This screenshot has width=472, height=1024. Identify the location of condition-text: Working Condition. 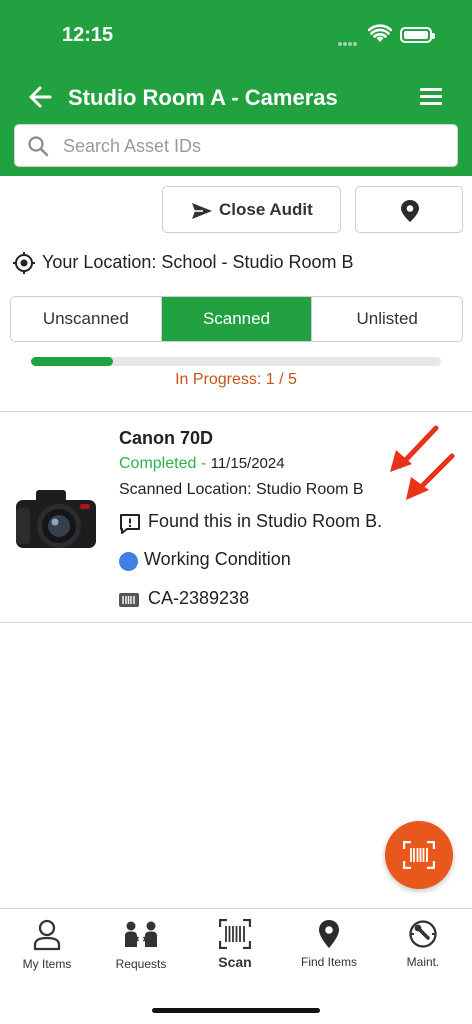
(217, 559).